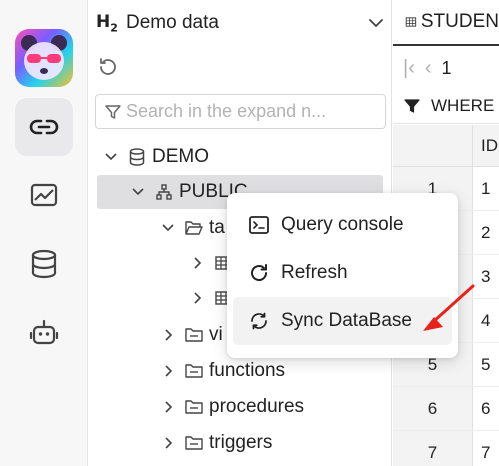 The width and height of the screenshot is (499, 466). Describe the element at coordinates (164, 192) in the screenshot. I see `schema-icon` at that location.